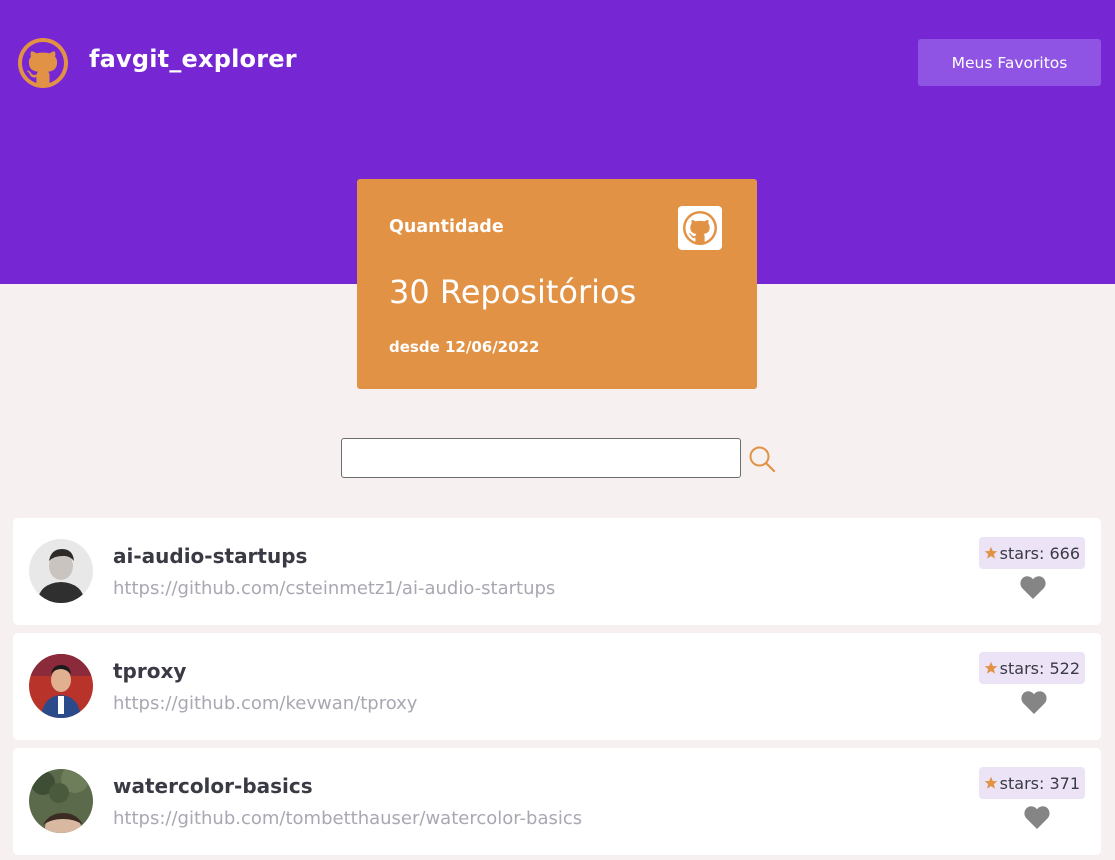 The height and width of the screenshot is (860, 1115). Describe the element at coordinates (210, 556) in the screenshot. I see `repo-name: ai-audio-startups` at that location.